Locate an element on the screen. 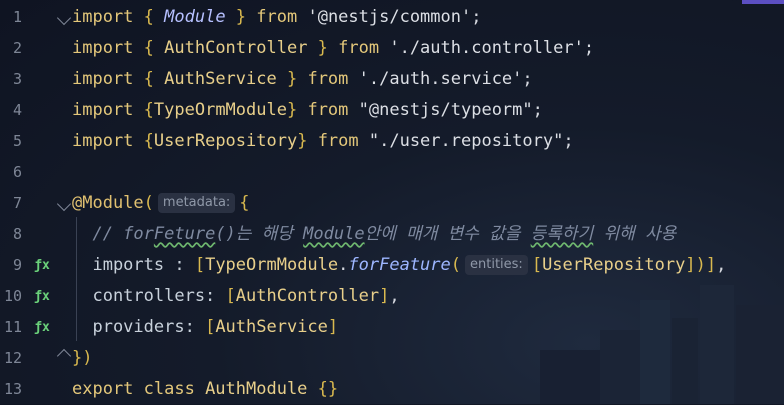 Image resolution: width=784 pixels, height=405 pixels. code-token: ]) is located at coordinates (695, 265).